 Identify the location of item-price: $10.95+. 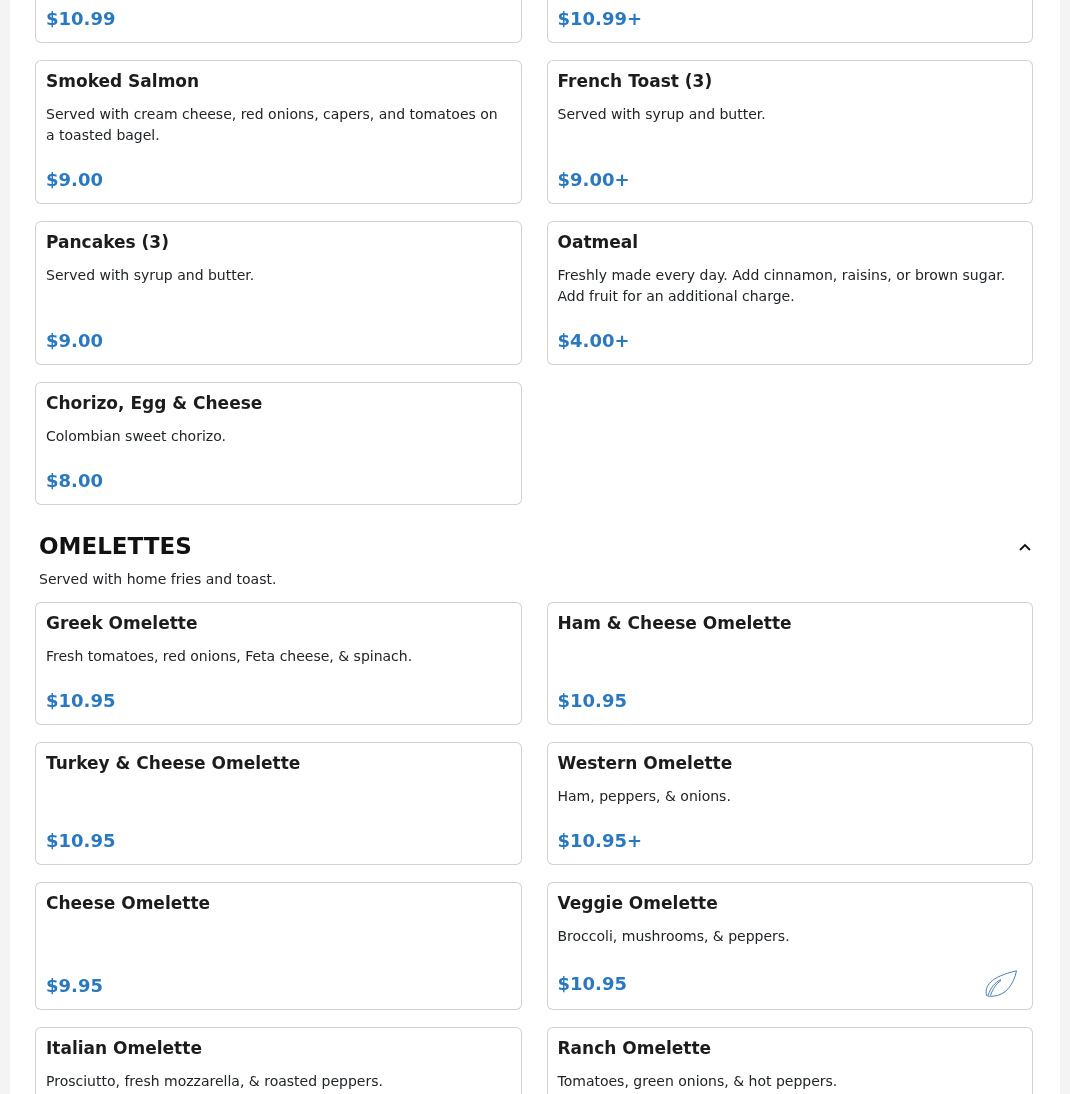
(600, 841).